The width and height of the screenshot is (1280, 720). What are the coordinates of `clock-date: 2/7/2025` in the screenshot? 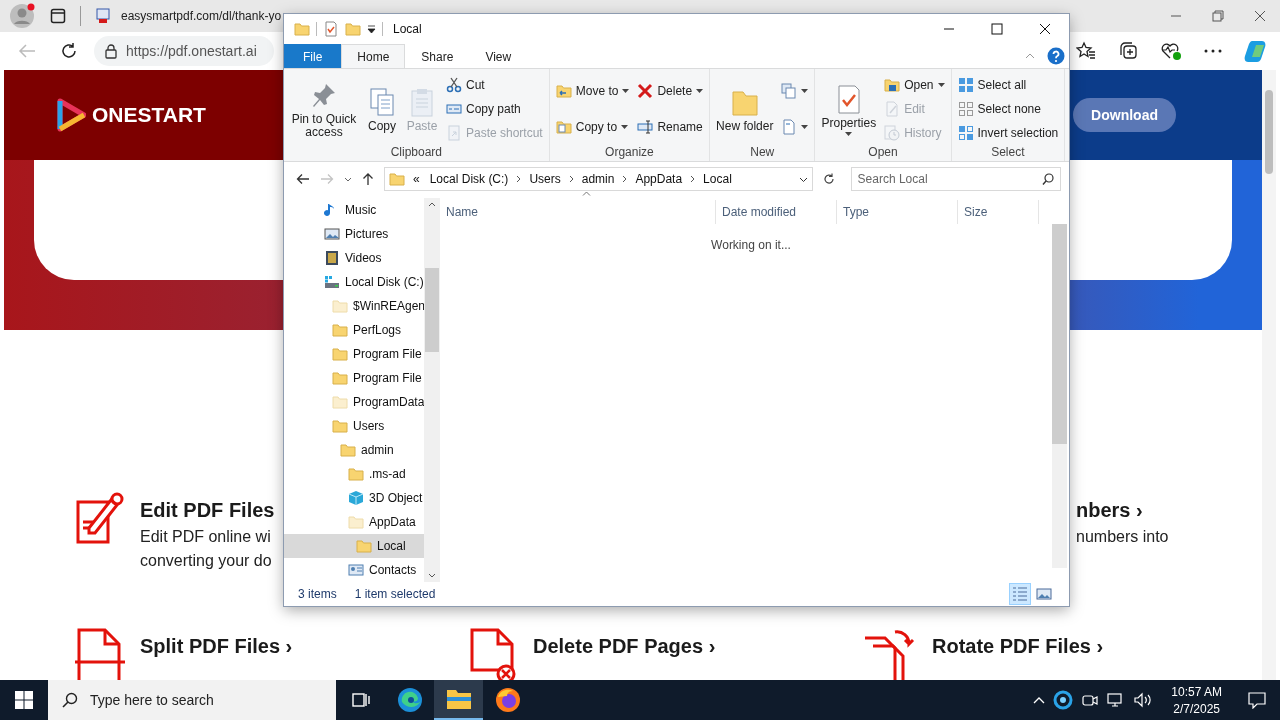 It's located at (1196, 708).